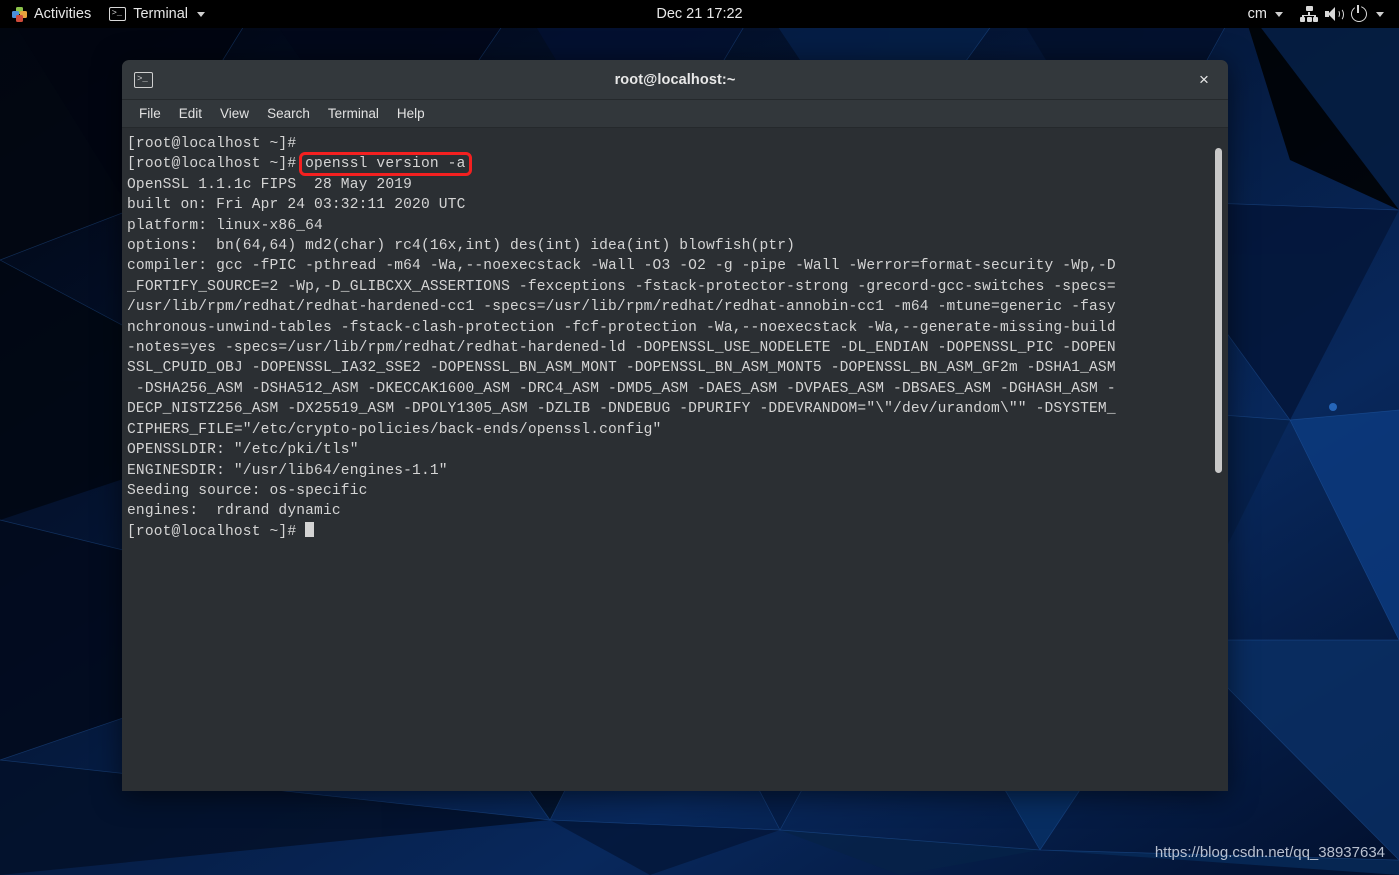  I want to click on menu-item-file: File, so click(150, 113).